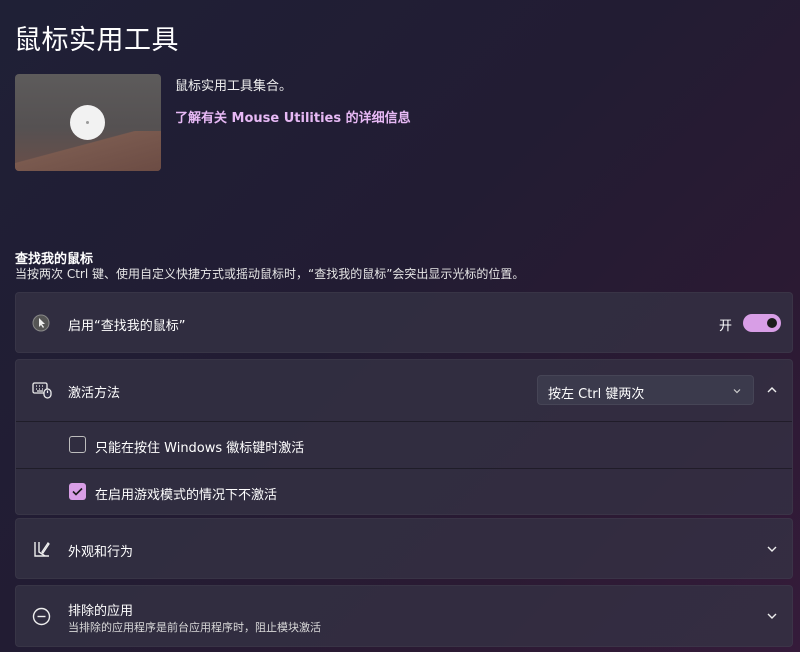 The image size is (800, 652). I want to click on module-description: 鼠标实用工具集合。, so click(234, 86).